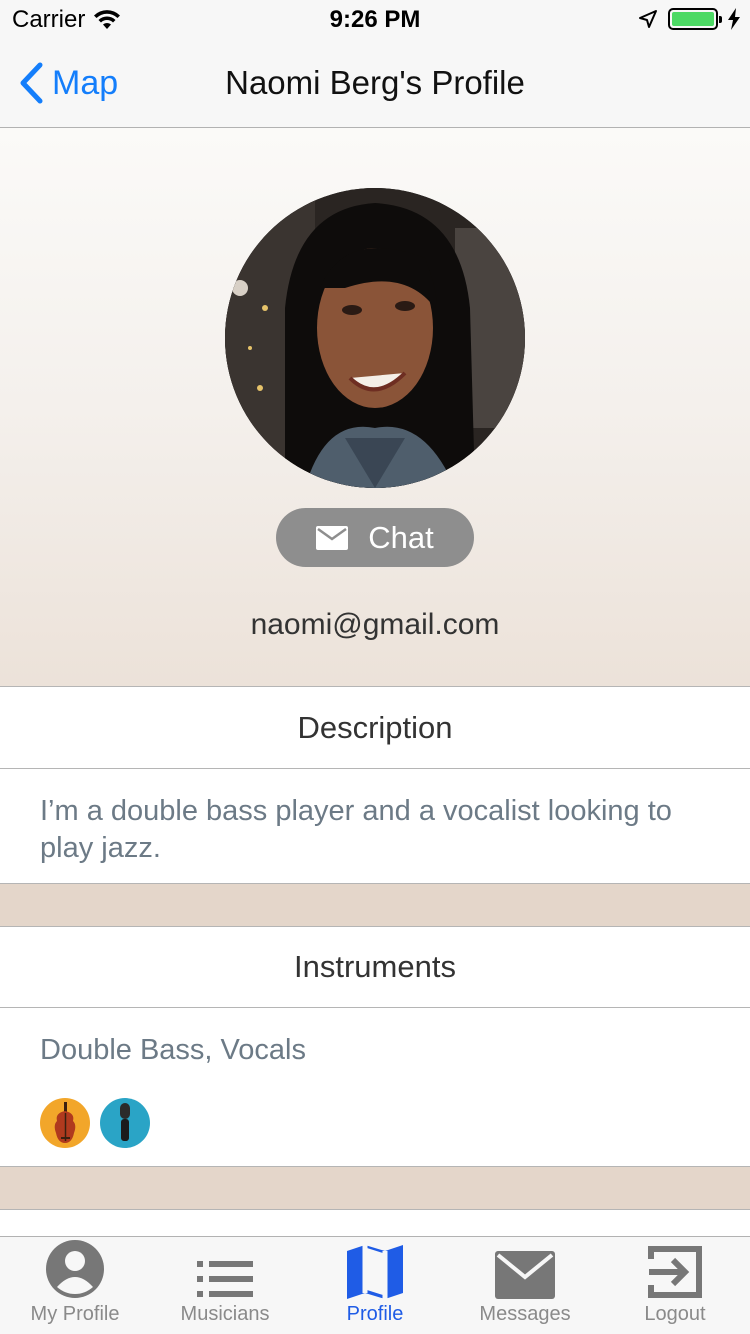 This screenshot has width=750, height=1334. I want to click on navigation-bar: Map Naomi Berg's Profile, so click(375, 84).